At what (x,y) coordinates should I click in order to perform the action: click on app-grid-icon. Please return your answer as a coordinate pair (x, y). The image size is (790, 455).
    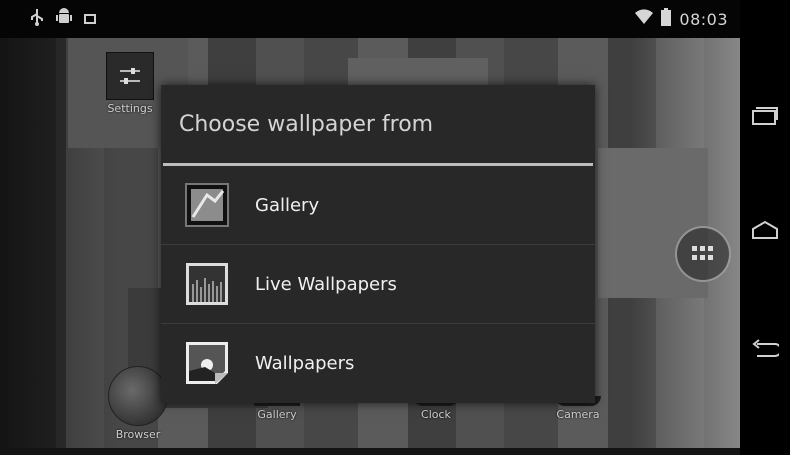
    Looking at the image, I should click on (702, 253).